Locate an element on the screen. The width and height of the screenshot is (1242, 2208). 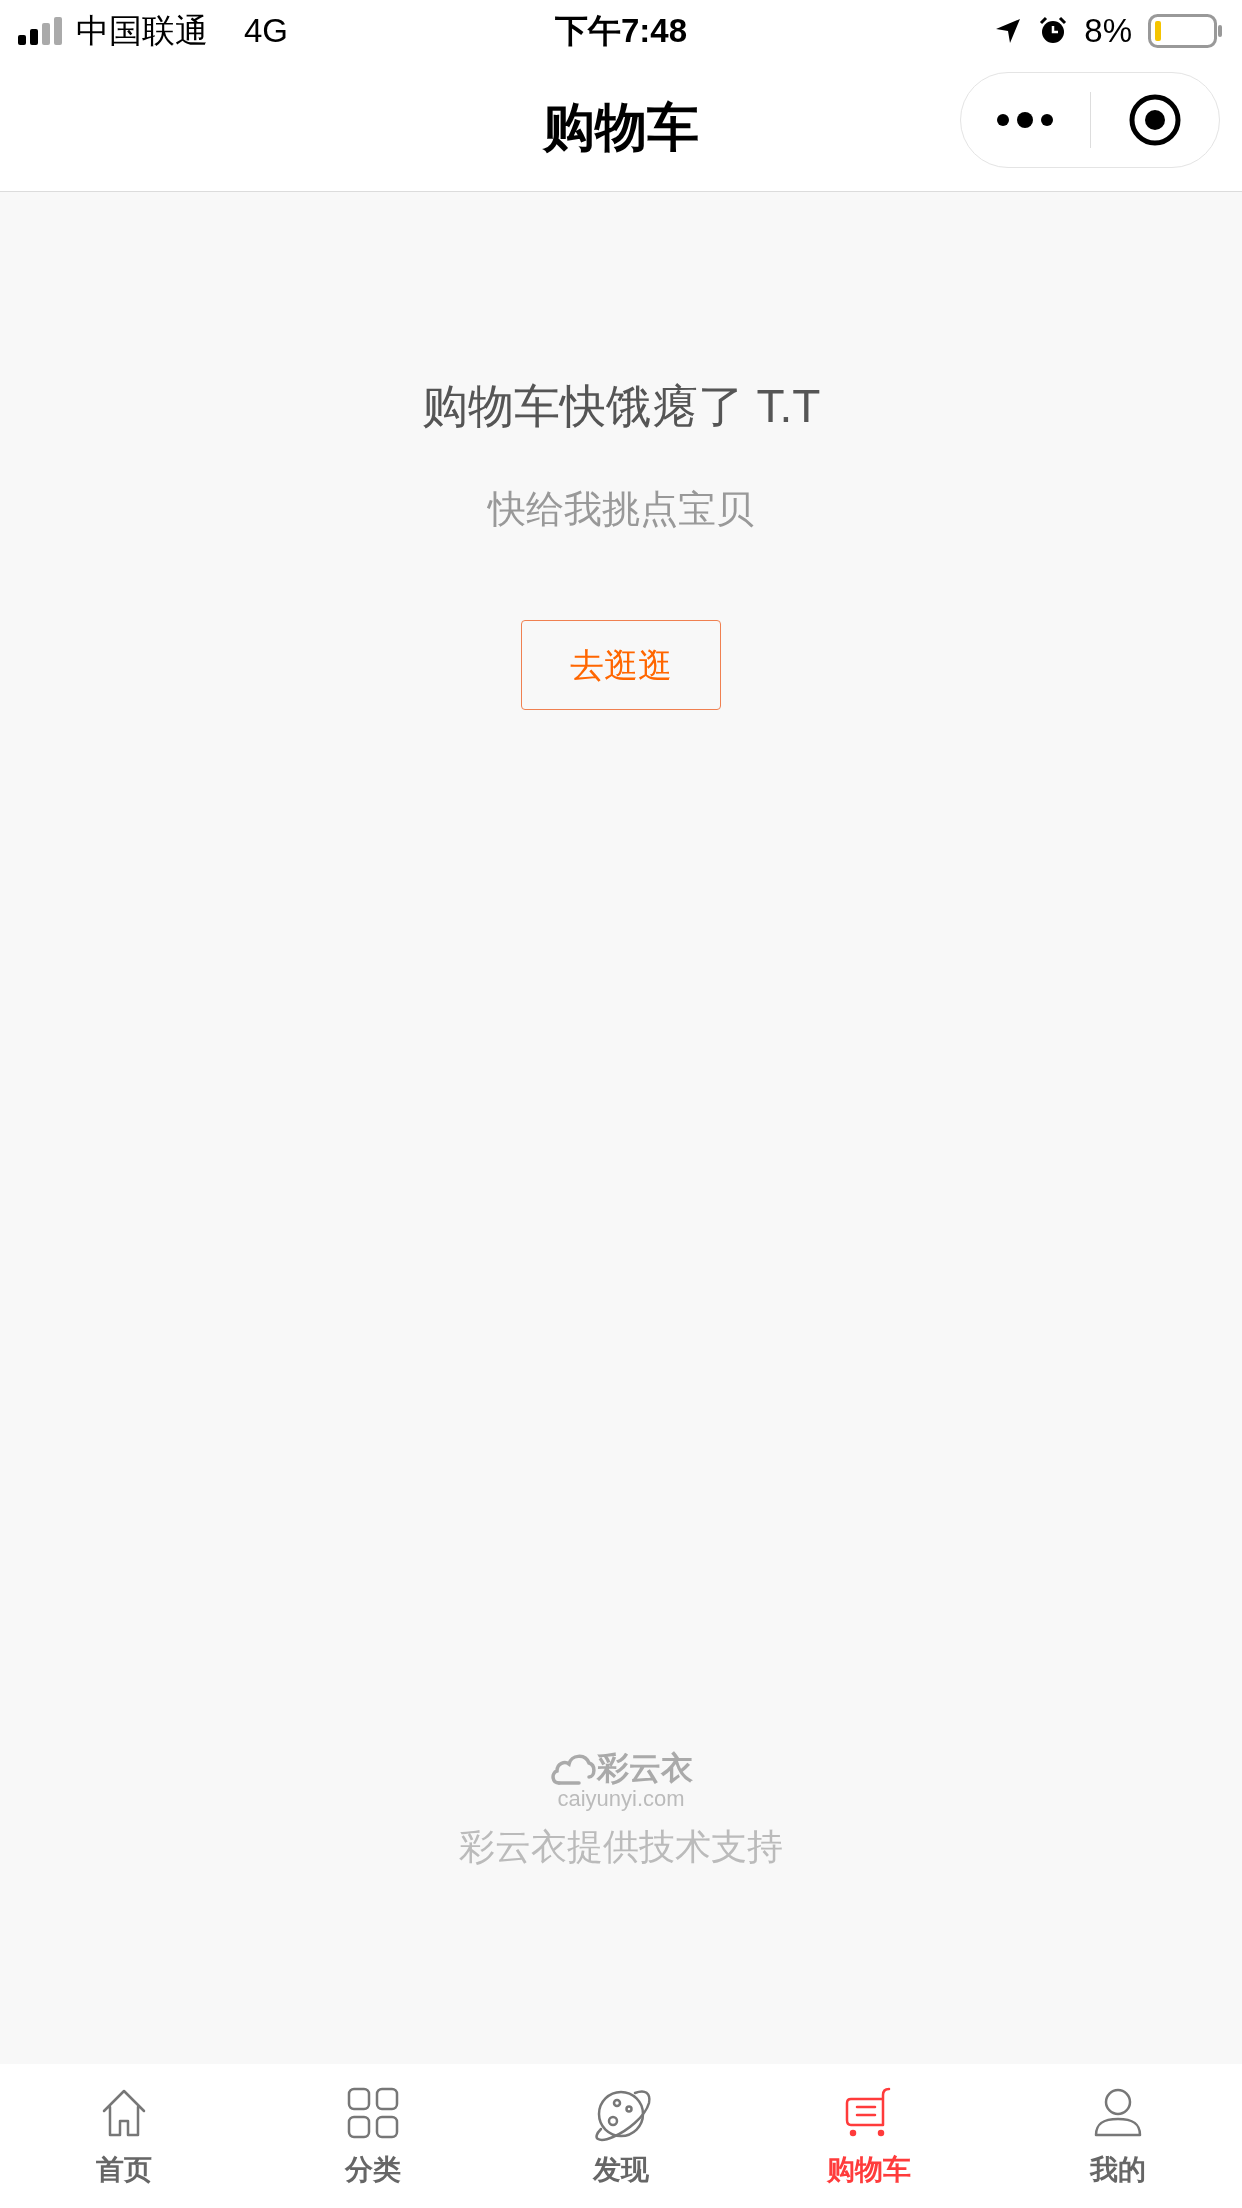
tab-bar-item: 分类 is located at coordinates (372, 2136).